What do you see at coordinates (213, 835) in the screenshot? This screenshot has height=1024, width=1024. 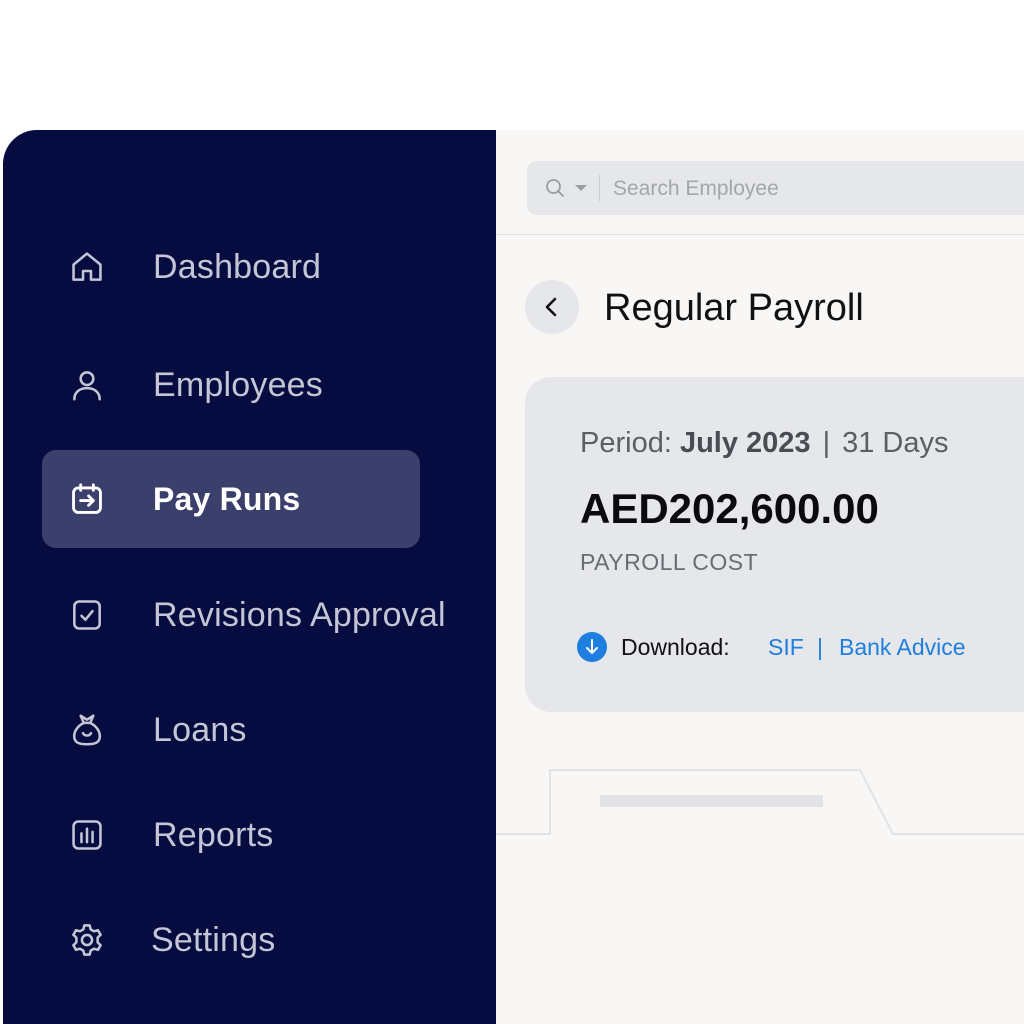 I see `sidebar-item-label: Reports` at bounding box center [213, 835].